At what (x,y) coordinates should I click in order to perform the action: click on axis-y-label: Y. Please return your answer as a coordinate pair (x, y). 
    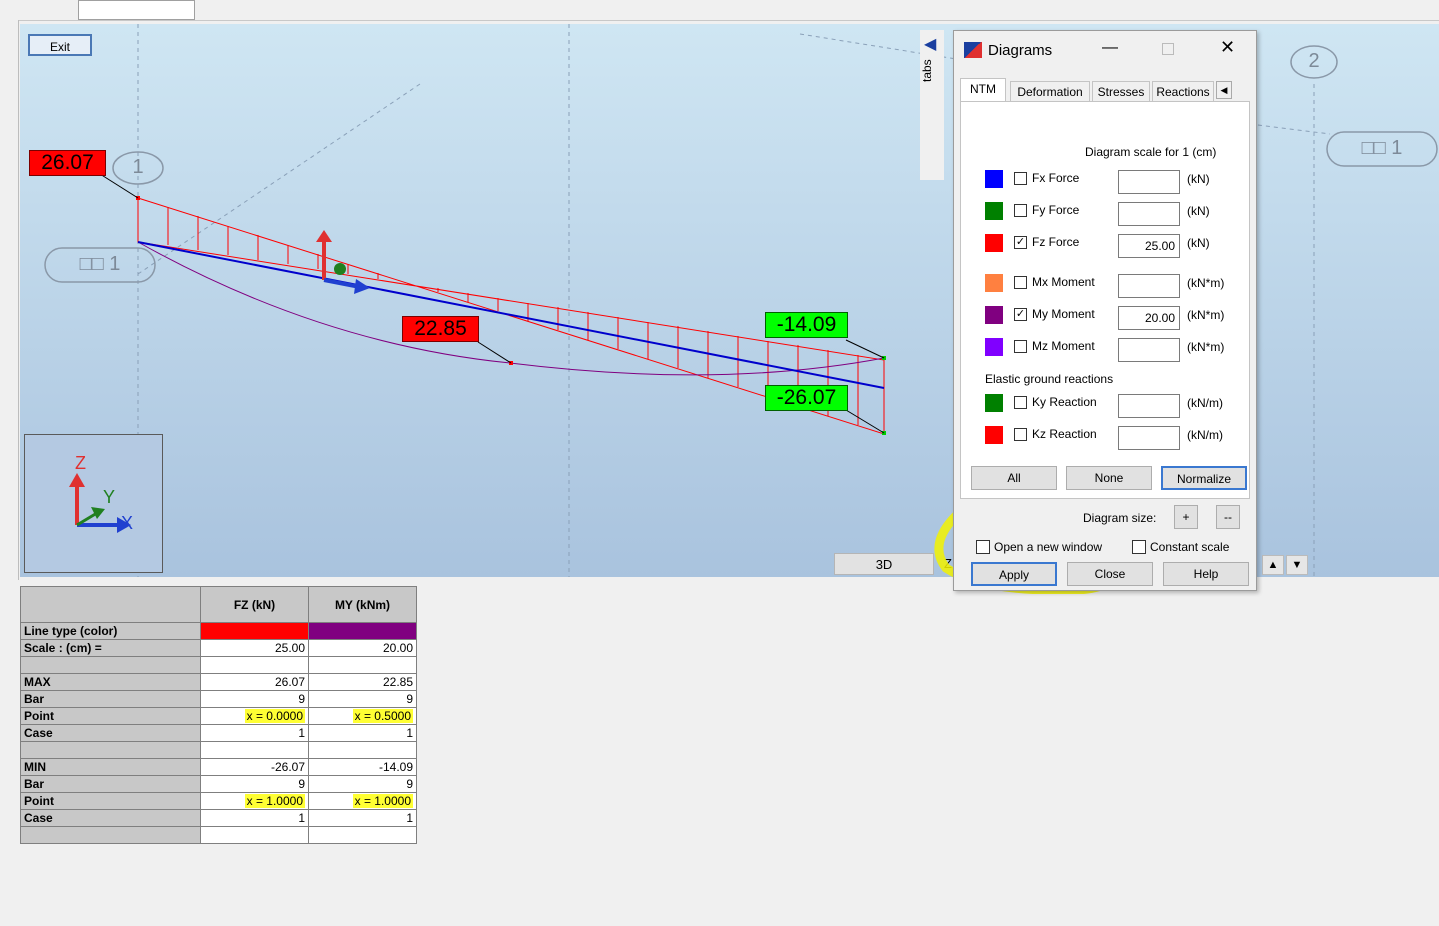
    Looking at the image, I should click on (109, 497).